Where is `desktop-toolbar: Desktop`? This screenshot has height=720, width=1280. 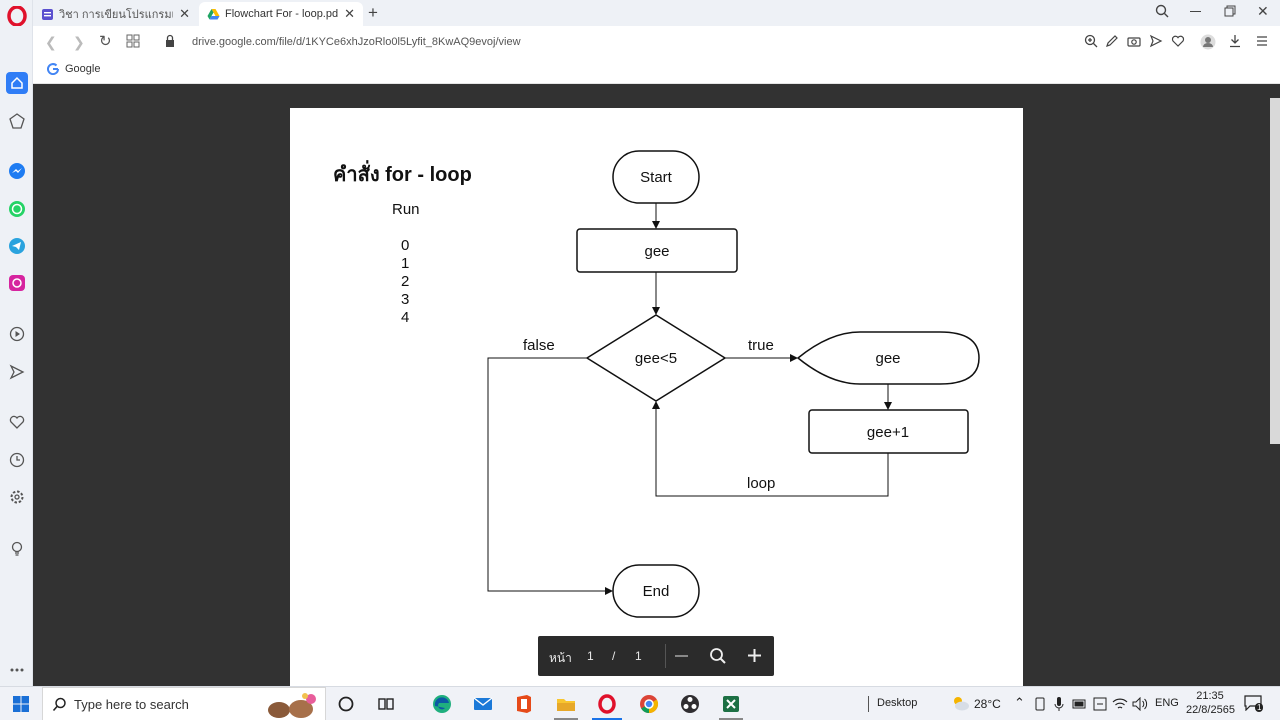 desktop-toolbar: Desktop is located at coordinates (897, 703).